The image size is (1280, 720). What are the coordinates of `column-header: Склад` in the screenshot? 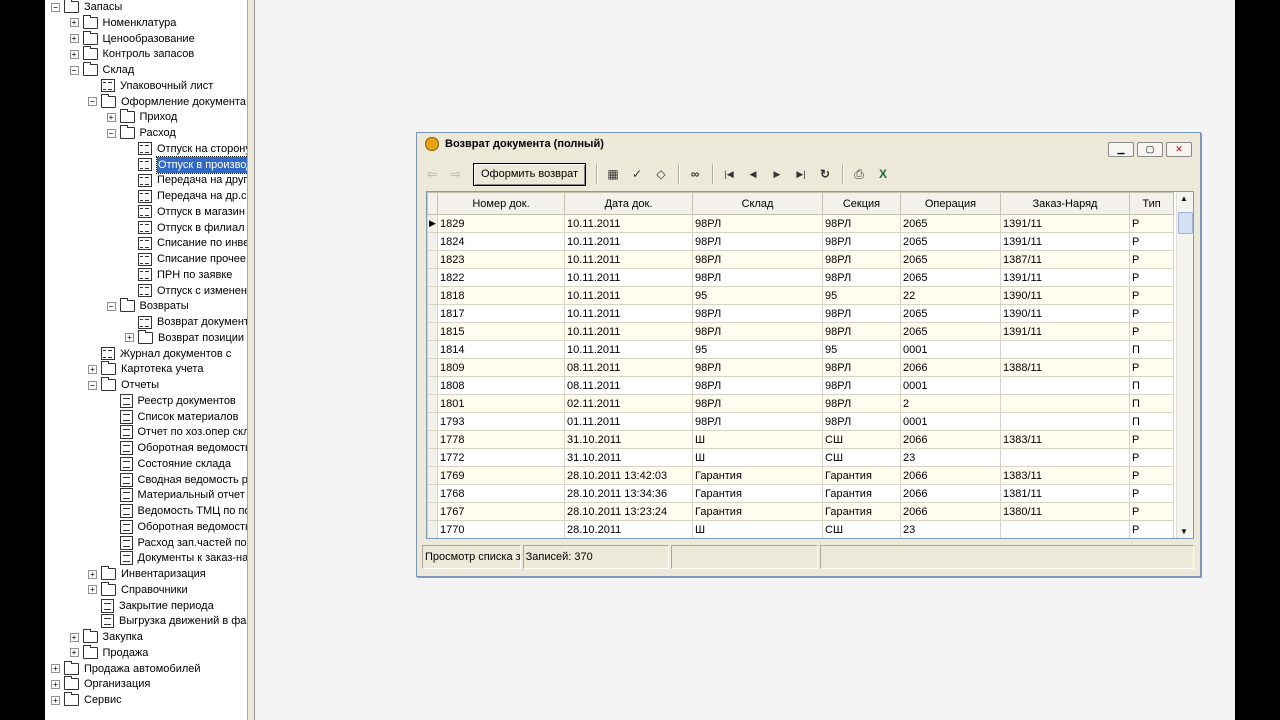 It's located at (757, 203).